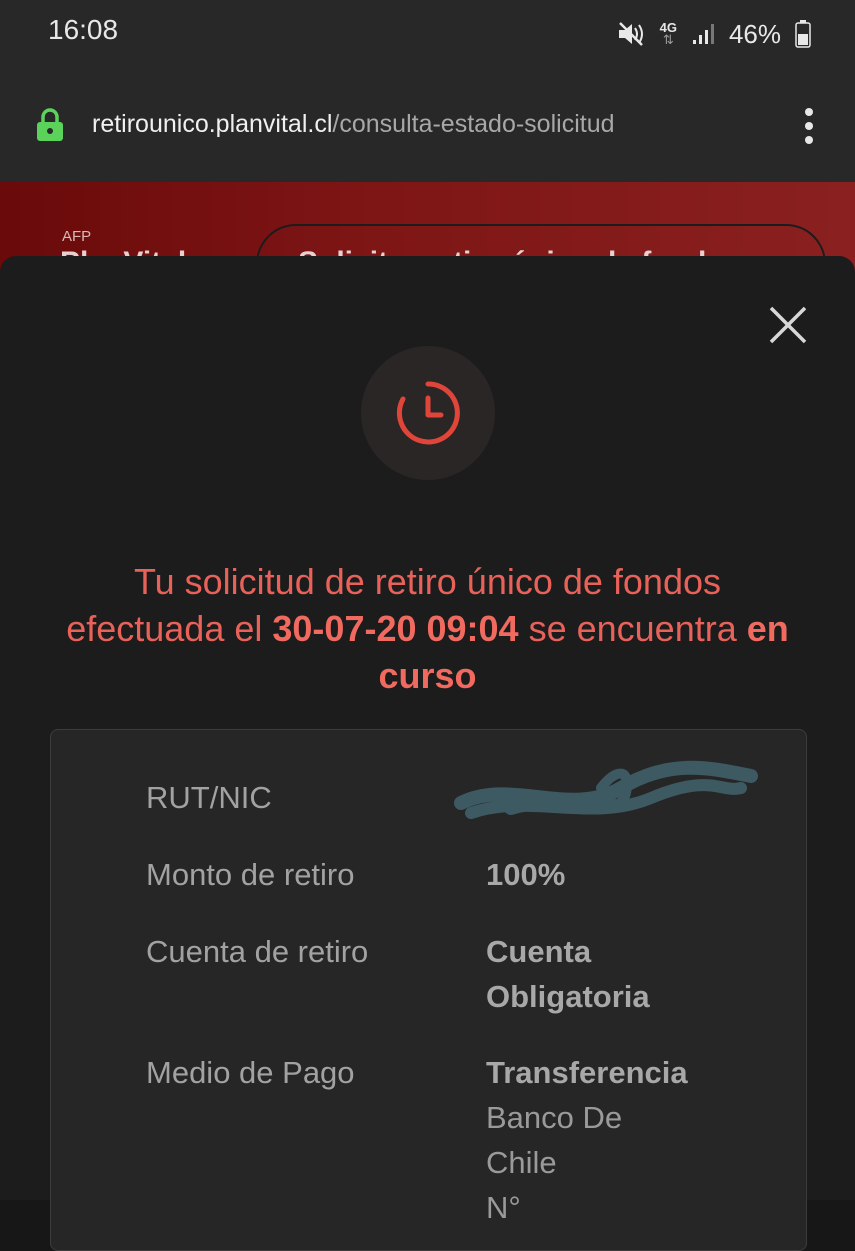 The image size is (855, 1251). Describe the element at coordinates (250, 1072) in the screenshot. I see `payment-method-label: Medio de Pago` at that location.